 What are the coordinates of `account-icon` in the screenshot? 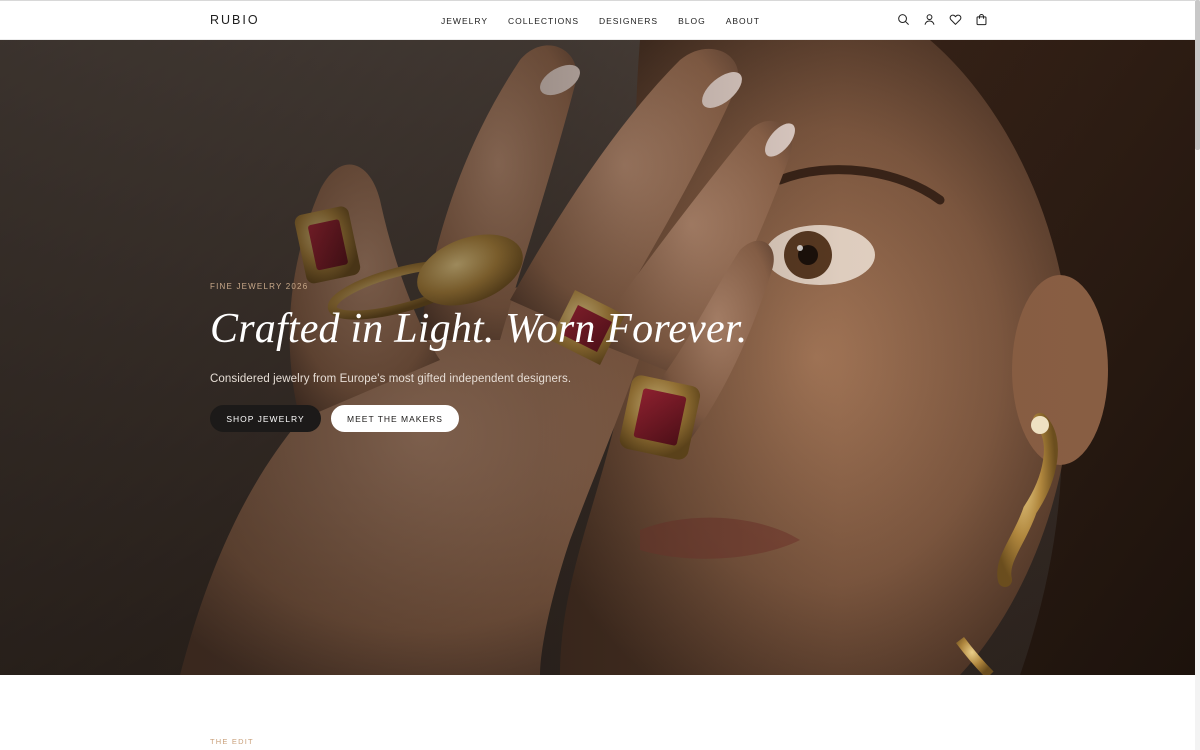 It's located at (929, 19).